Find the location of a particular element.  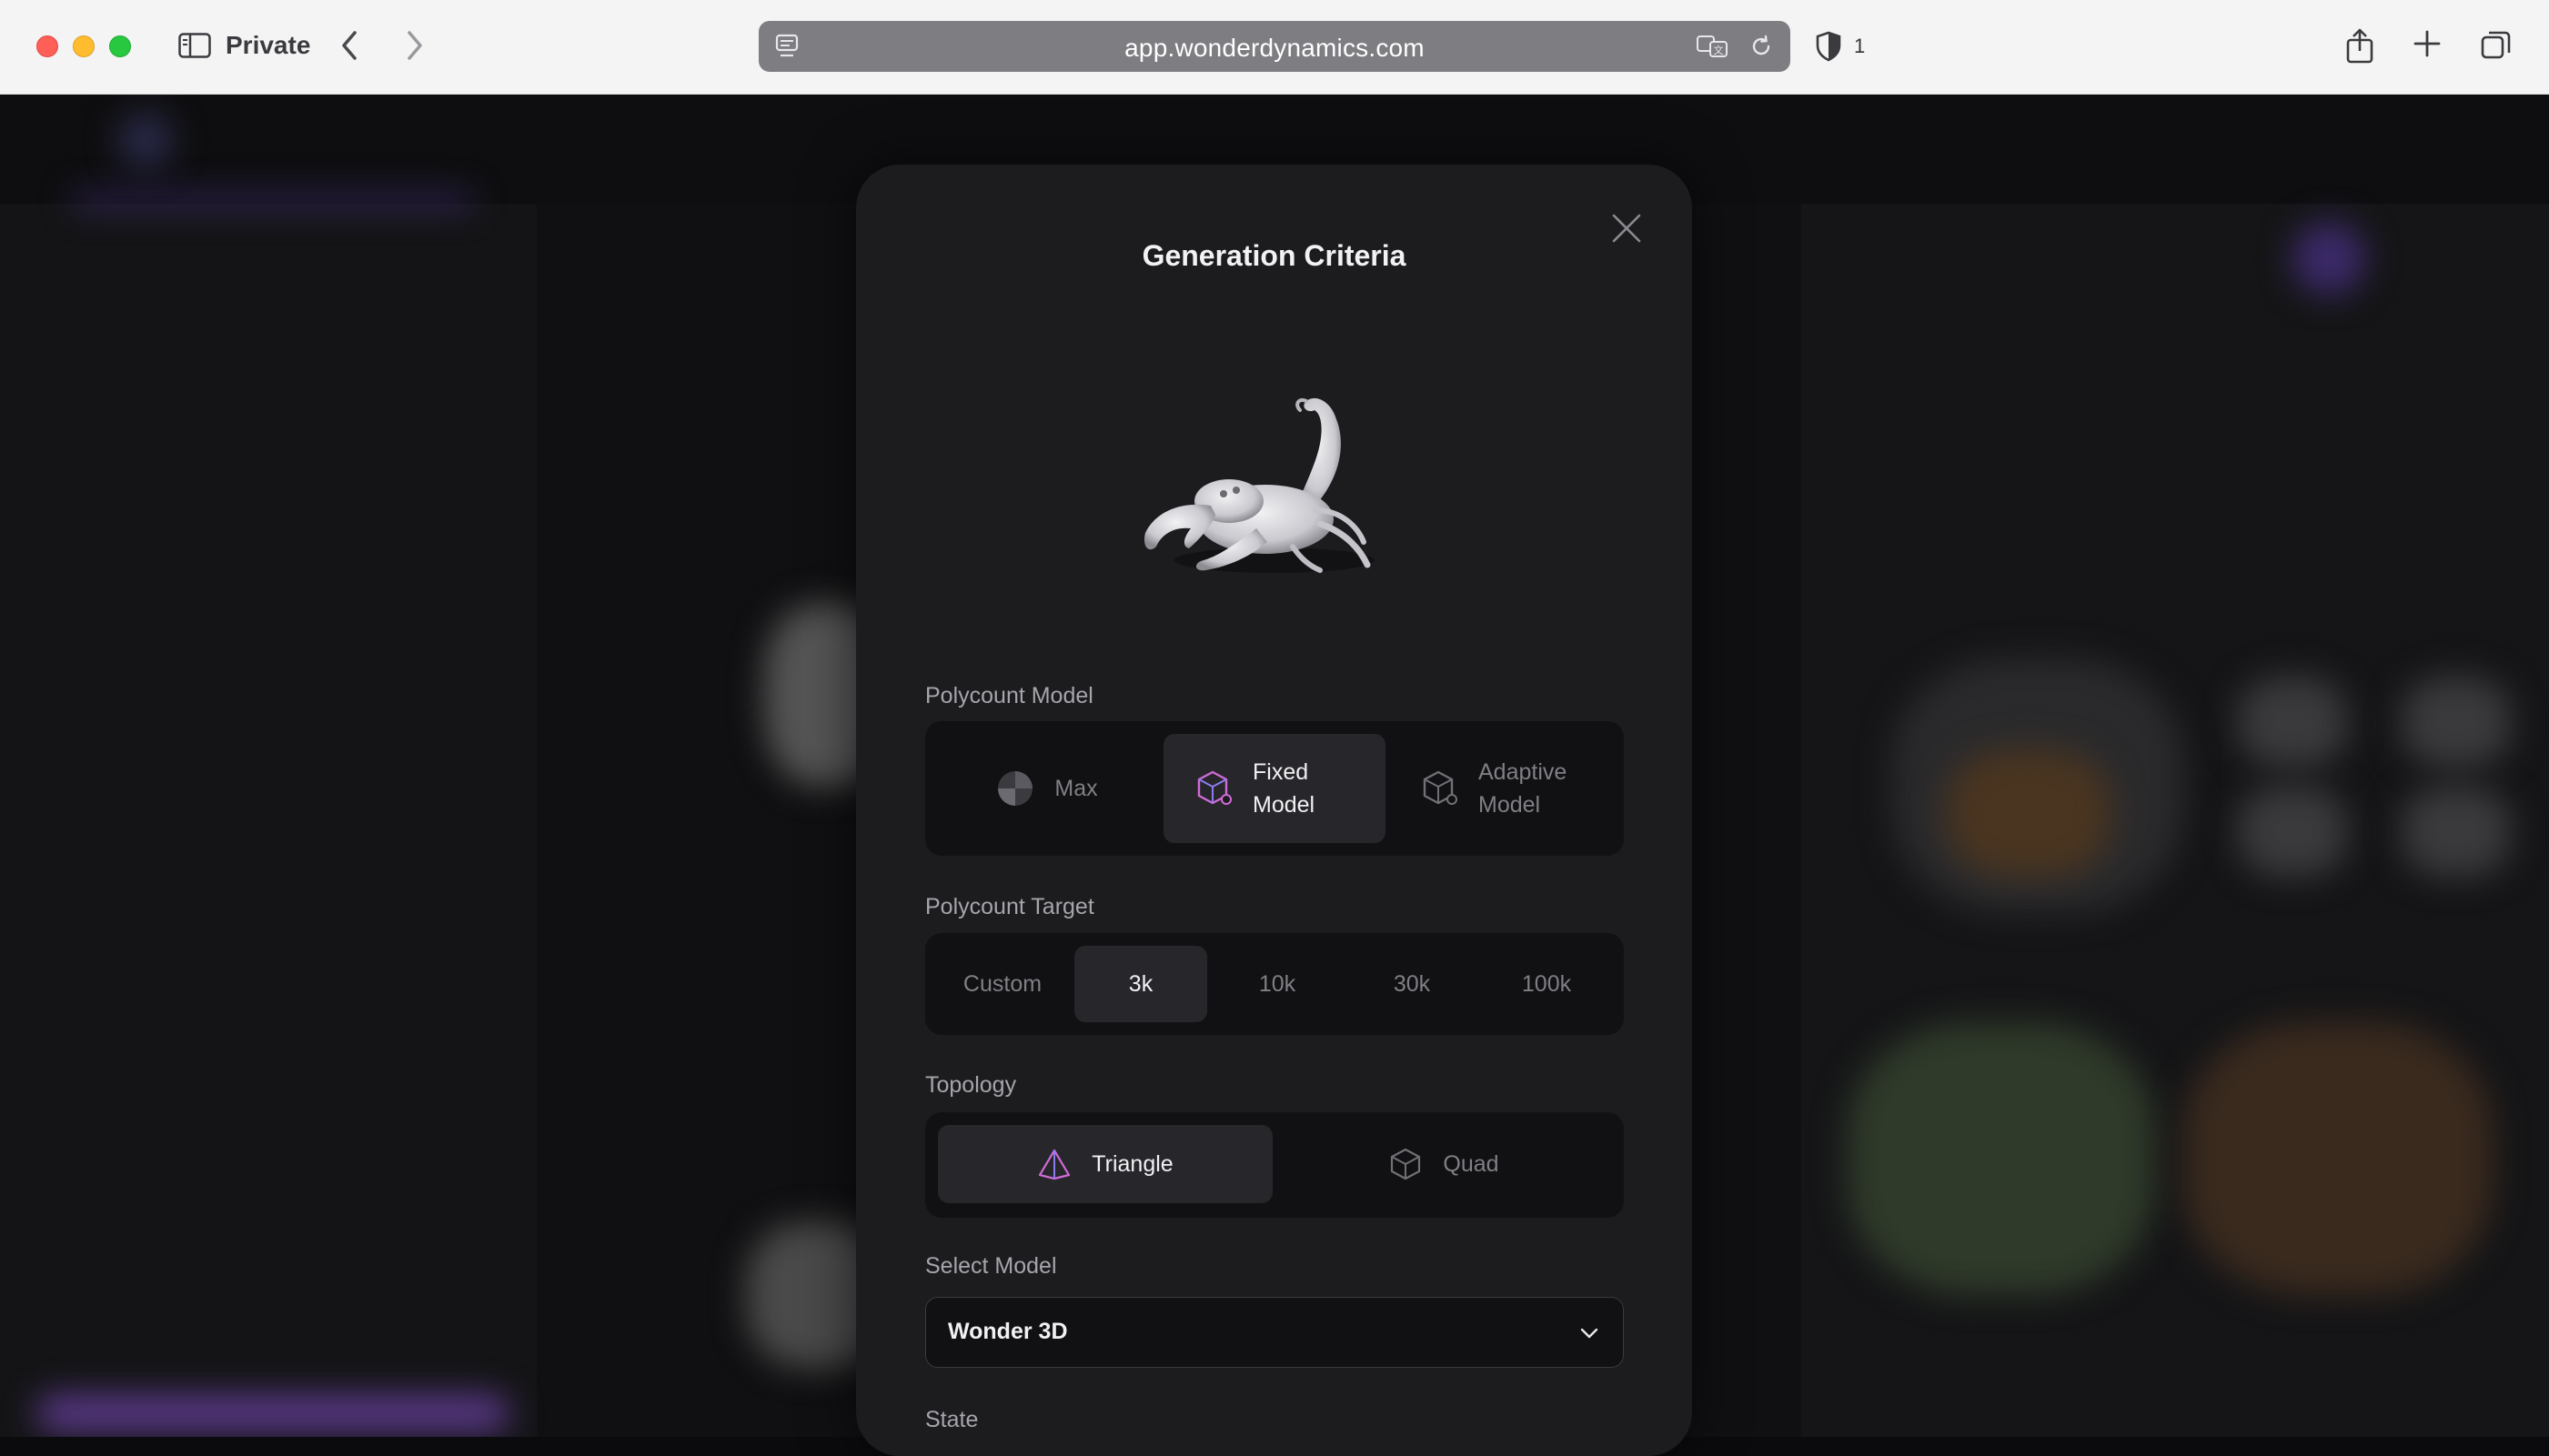

polycount-option-label: Fixed Model is located at coordinates (1303, 789).